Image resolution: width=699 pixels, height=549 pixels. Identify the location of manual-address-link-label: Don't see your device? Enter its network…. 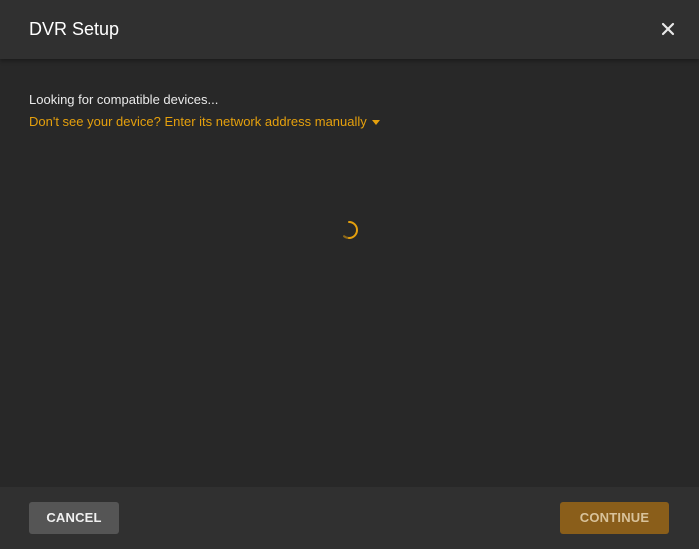
(198, 121).